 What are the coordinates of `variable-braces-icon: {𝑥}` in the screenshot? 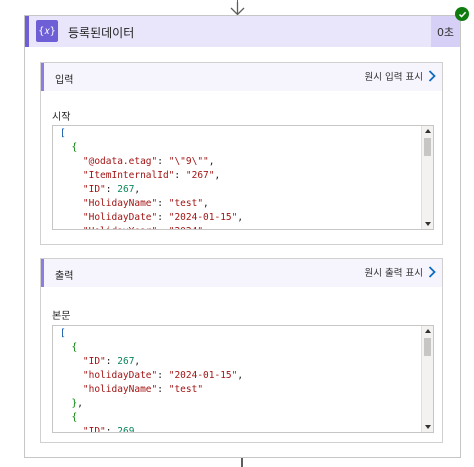 It's located at (47, 31).